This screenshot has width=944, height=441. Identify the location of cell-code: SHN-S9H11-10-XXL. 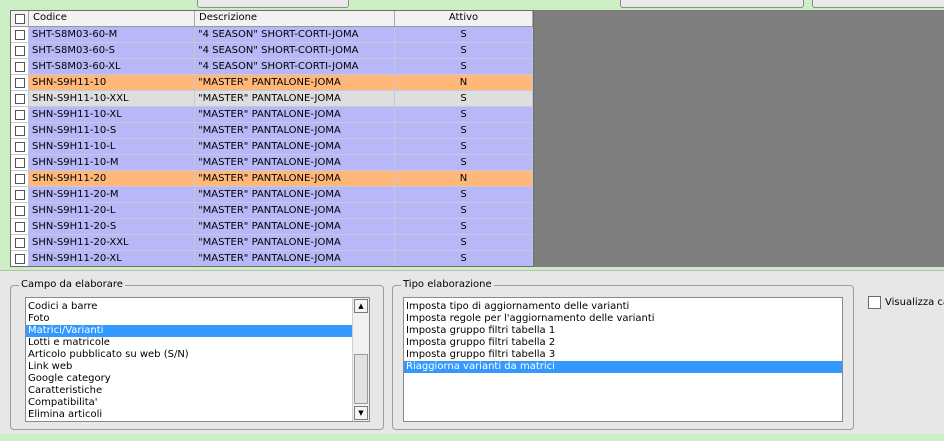
(112, 98).